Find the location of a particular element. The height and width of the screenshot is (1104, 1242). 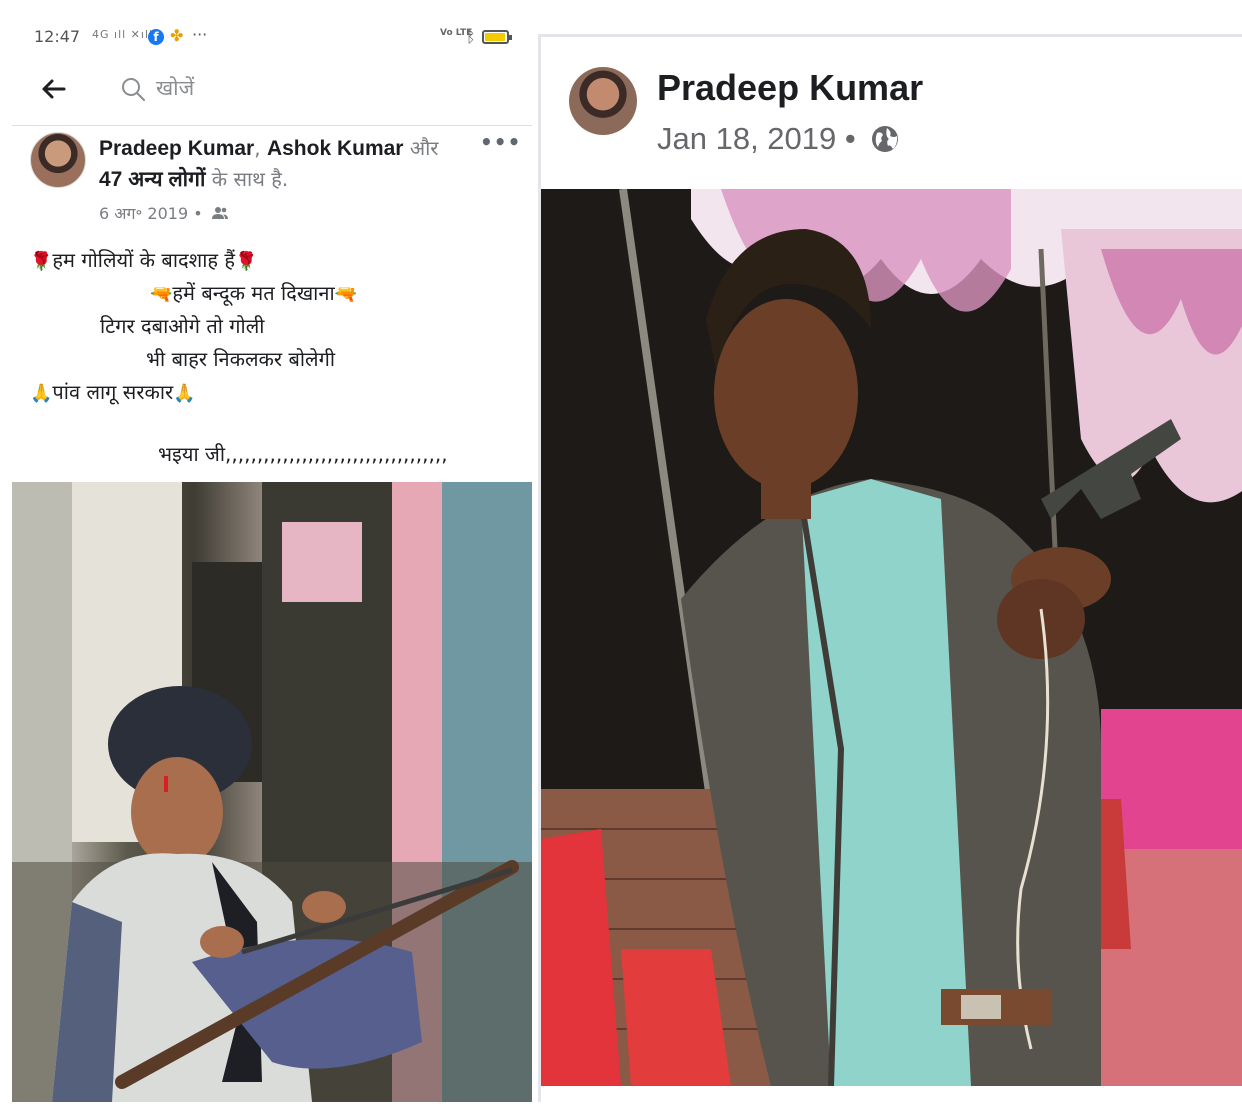

search-icon is located at coordinates (133, 89).